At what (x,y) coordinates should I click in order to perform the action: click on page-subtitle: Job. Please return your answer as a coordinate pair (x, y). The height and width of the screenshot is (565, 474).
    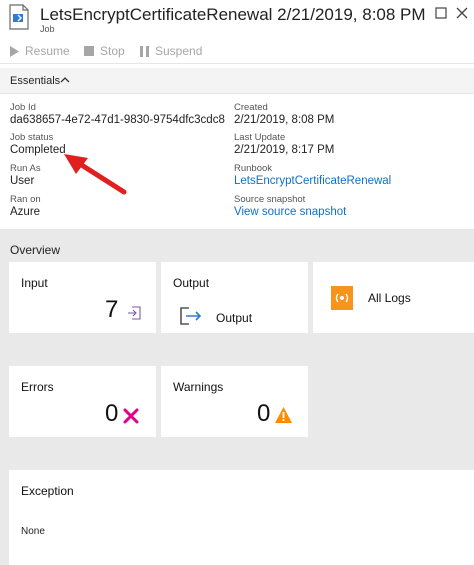
    Looking at the image, I should click on (47, 29).